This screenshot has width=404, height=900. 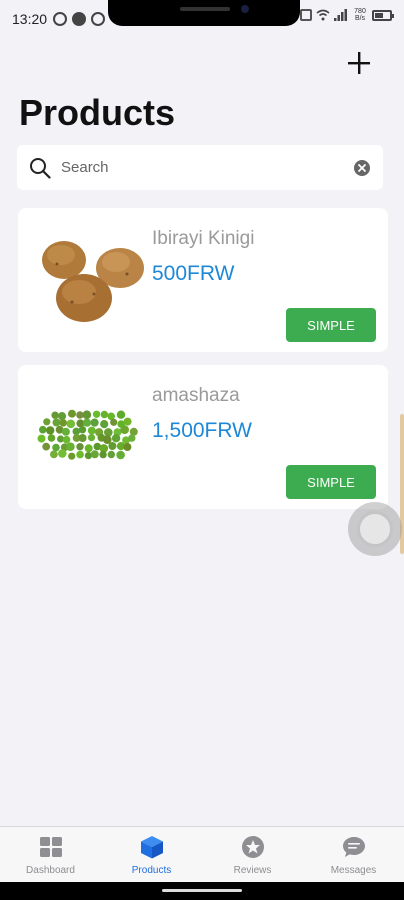 I want to click on system-gesture-bar, so click(x=202, y=891).